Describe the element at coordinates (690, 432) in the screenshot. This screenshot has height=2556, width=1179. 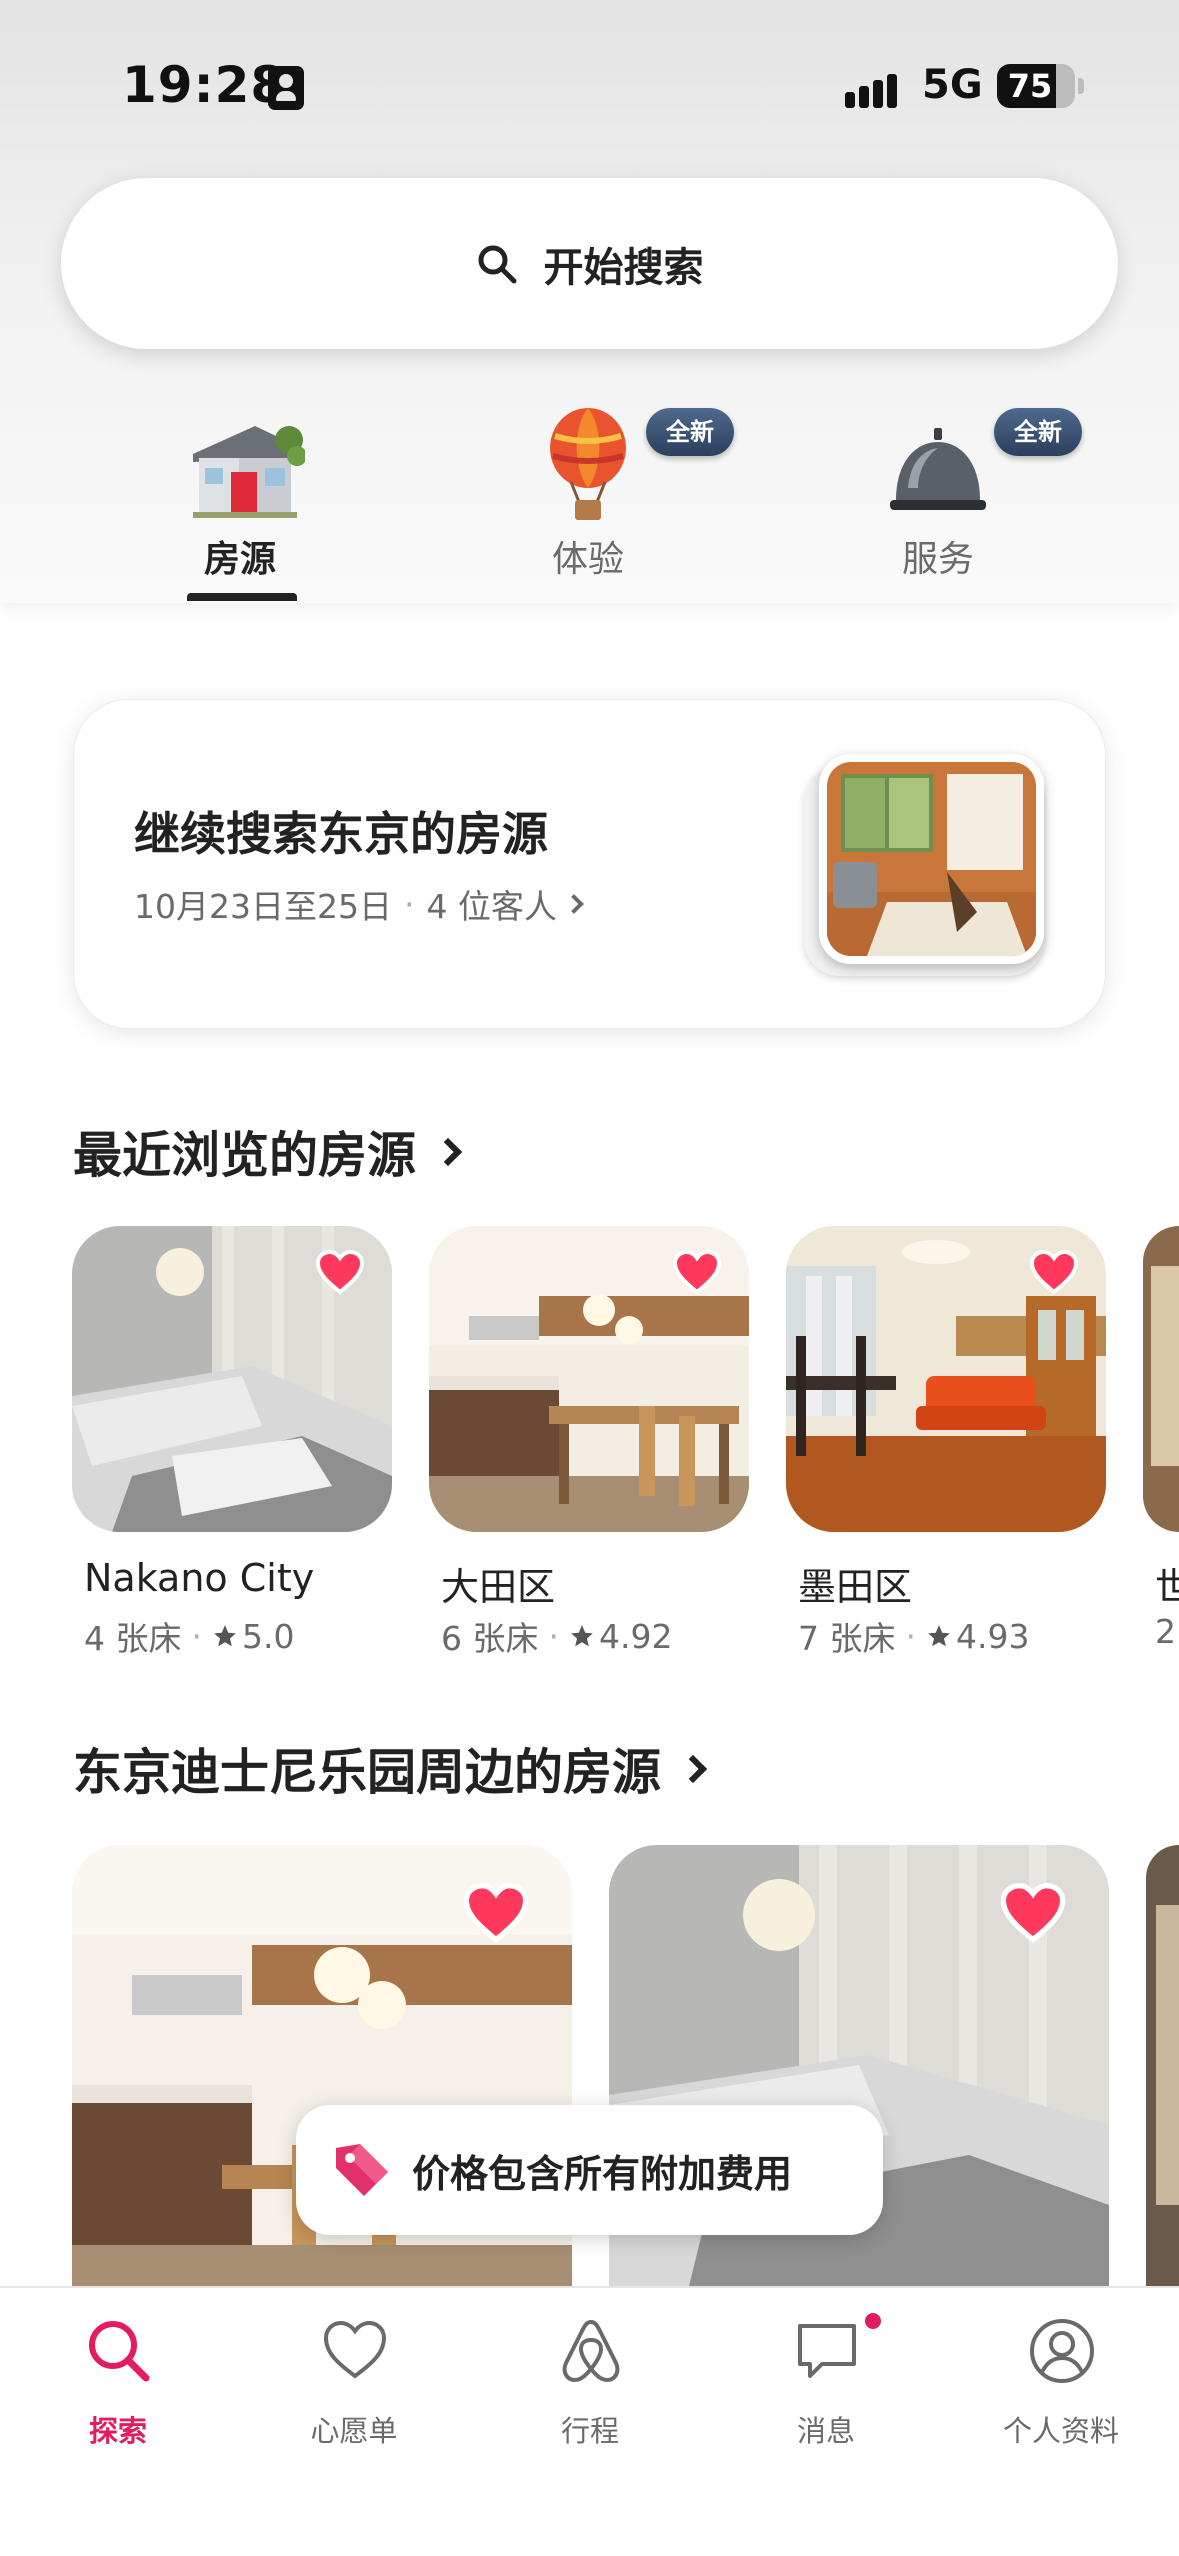
I see `new-badge-experiences: 全新` at that location.